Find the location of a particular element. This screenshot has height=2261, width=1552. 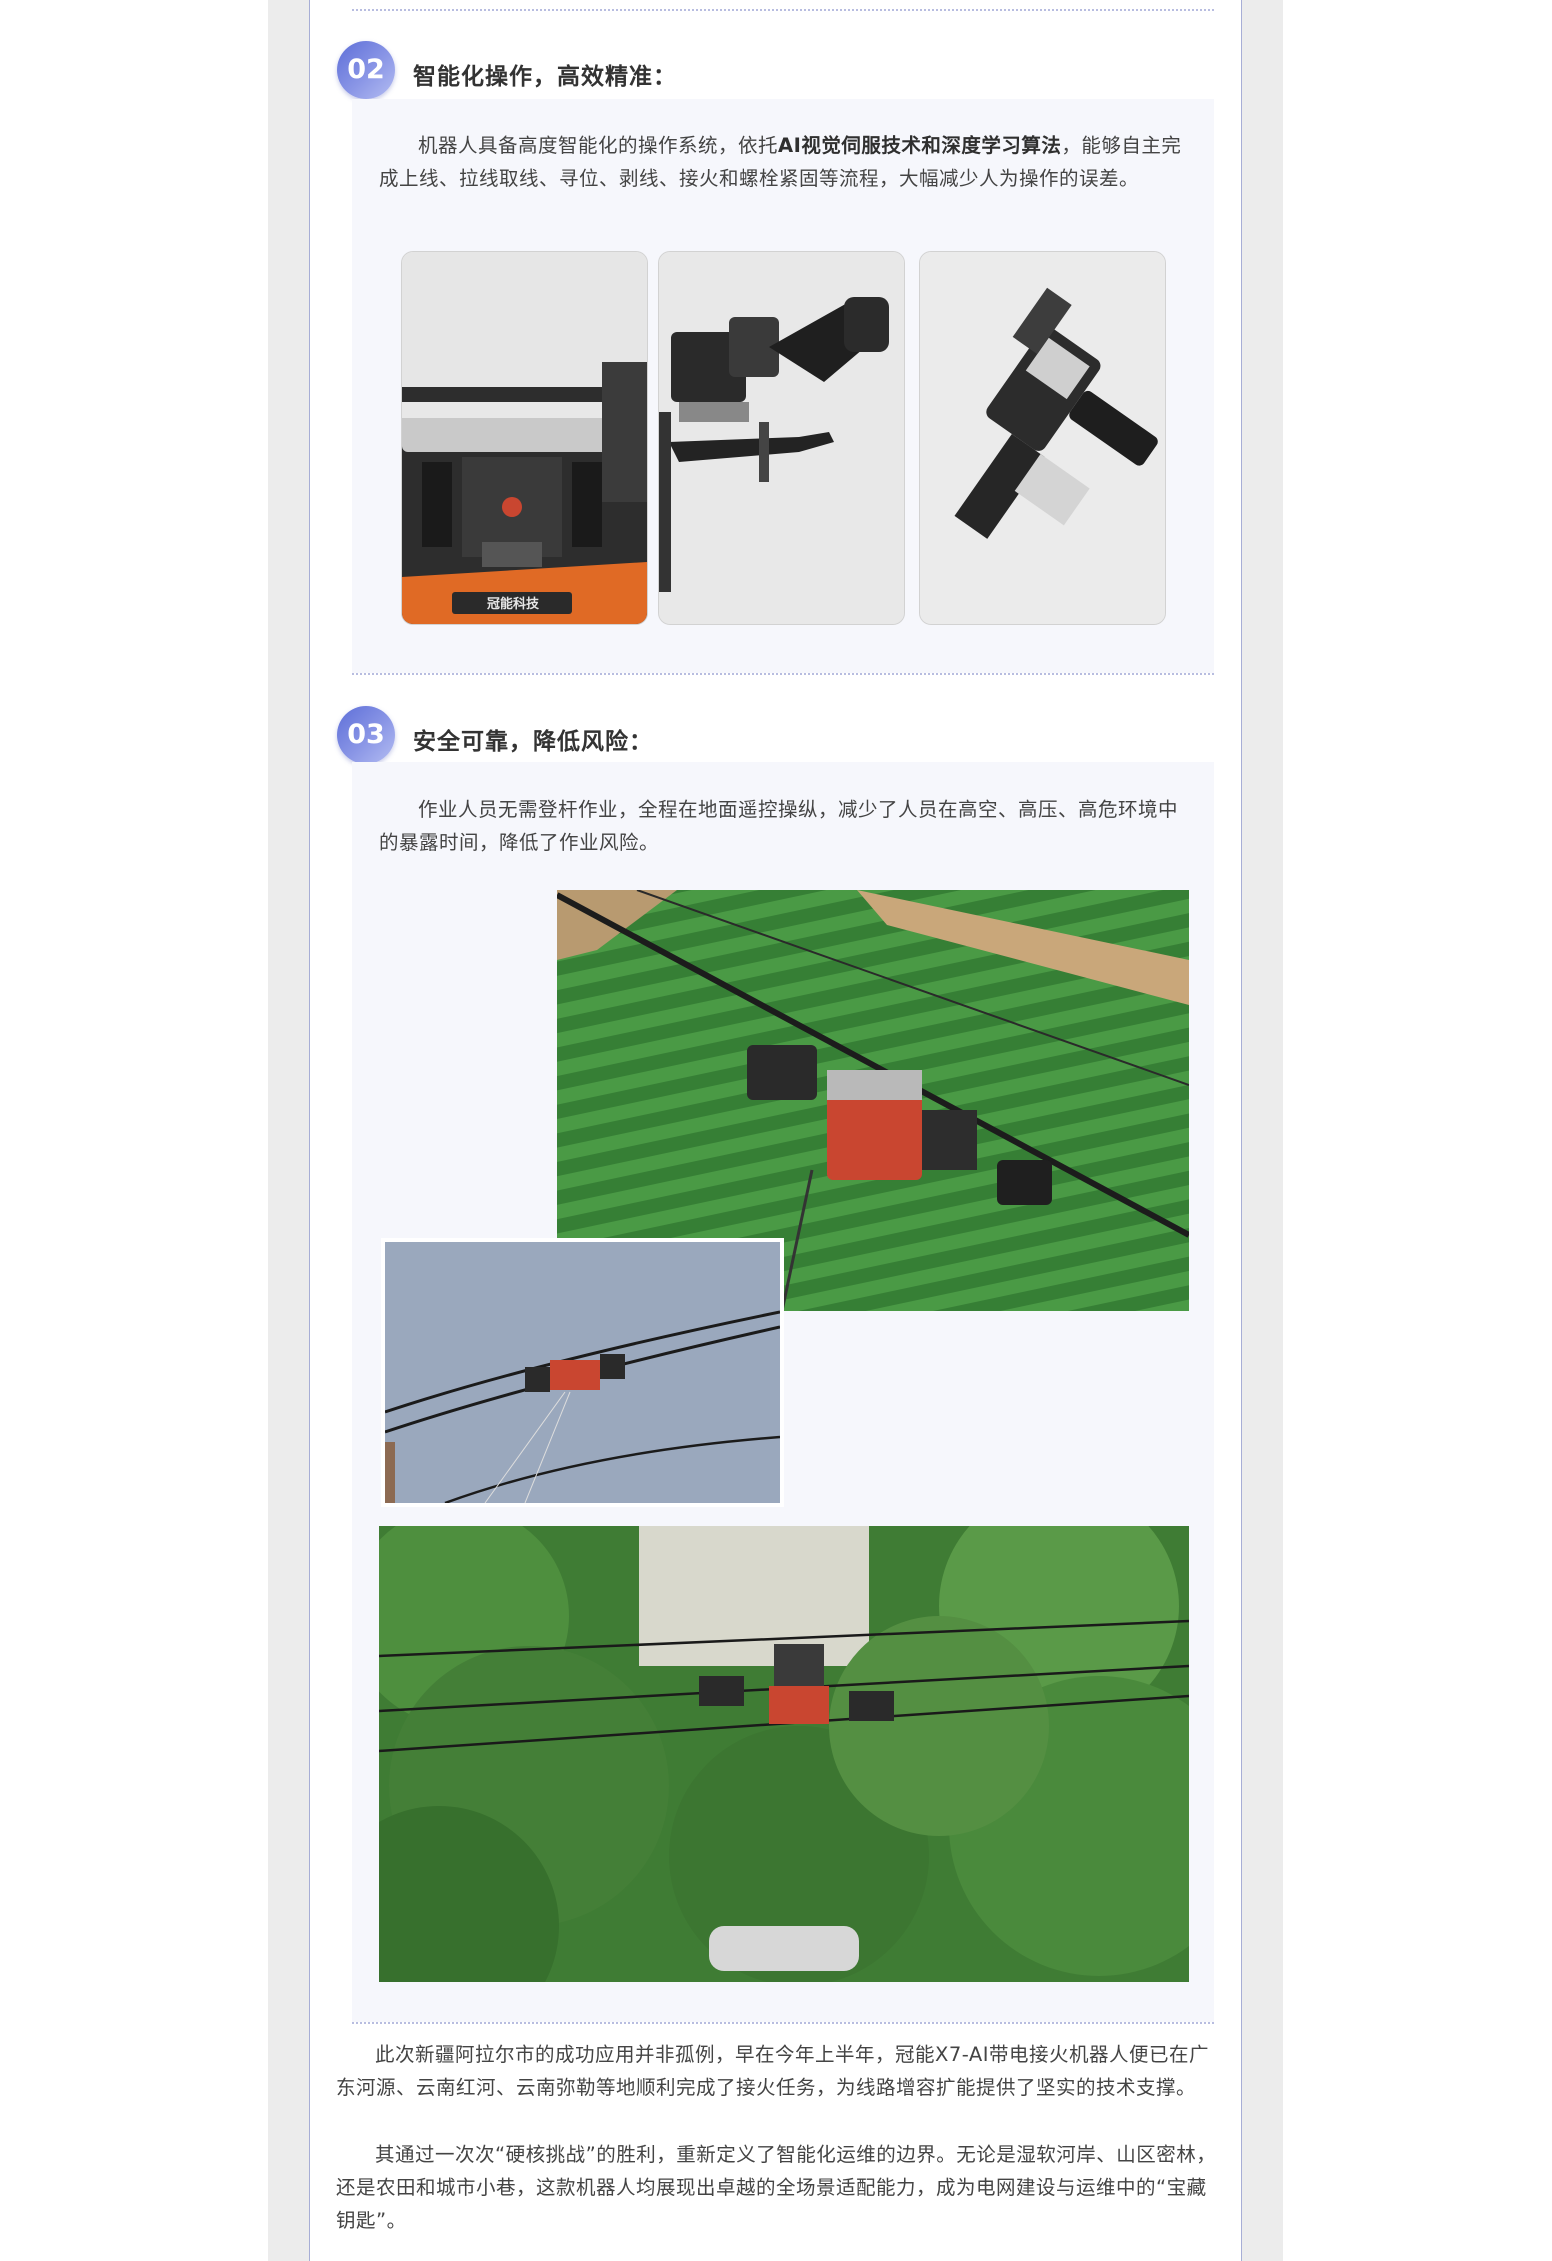

paragraph-emphasis: AI视觉伺服技术和深度学习算法 is located at coordinates (920, 145).